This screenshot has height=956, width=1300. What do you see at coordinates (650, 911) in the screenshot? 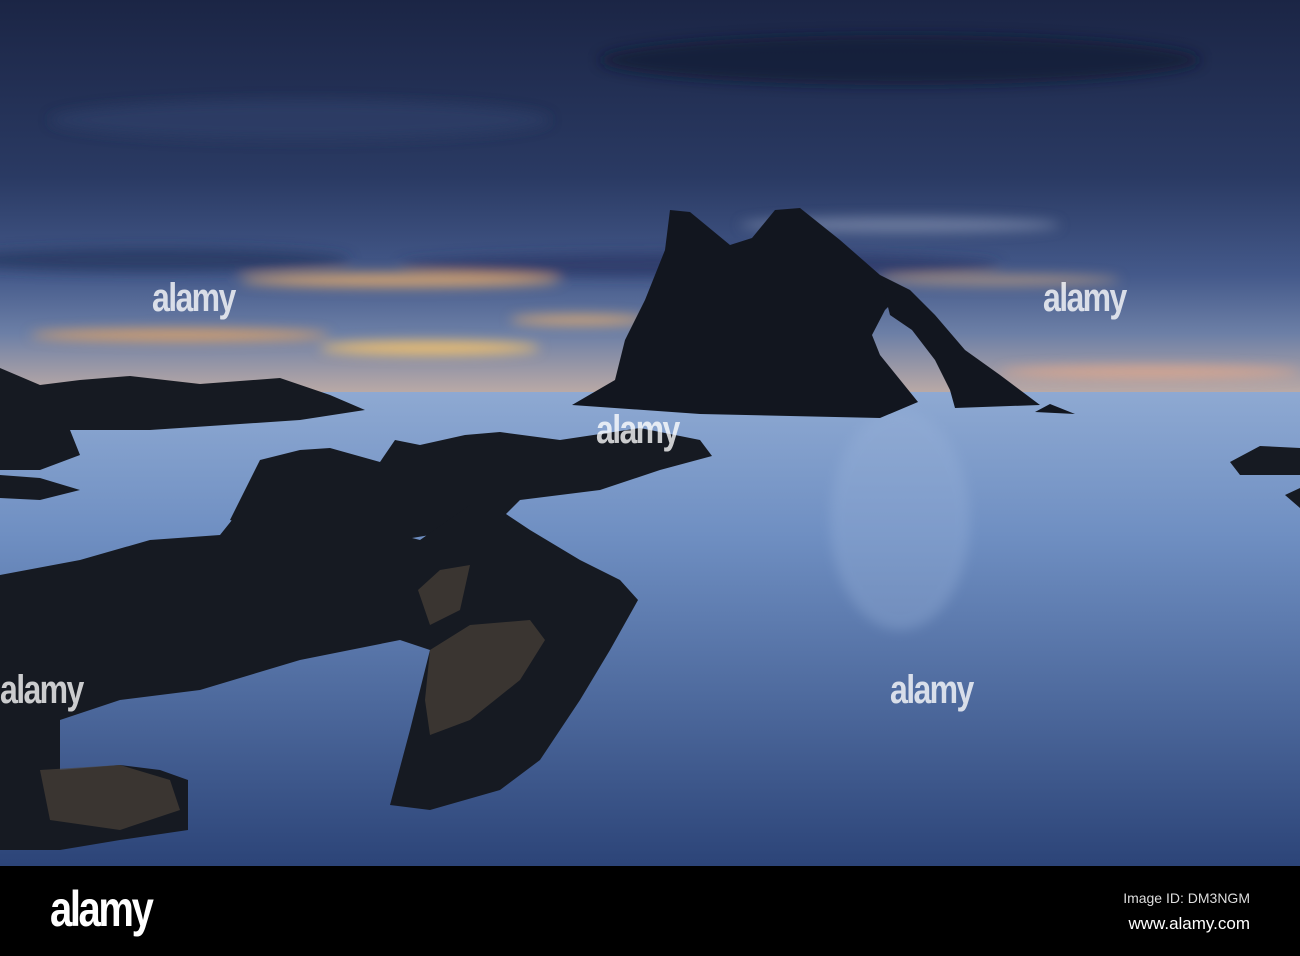
I see `footer-bar: alamy Image ID: DM3NGM www.alamy.com` at bounding box center [650, 911].